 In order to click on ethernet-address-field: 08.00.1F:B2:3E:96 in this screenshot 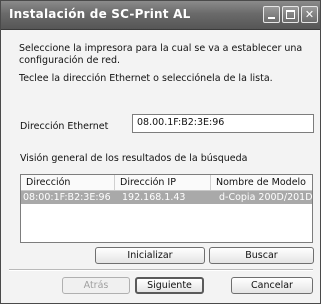, I will do `click(223, 123)`.